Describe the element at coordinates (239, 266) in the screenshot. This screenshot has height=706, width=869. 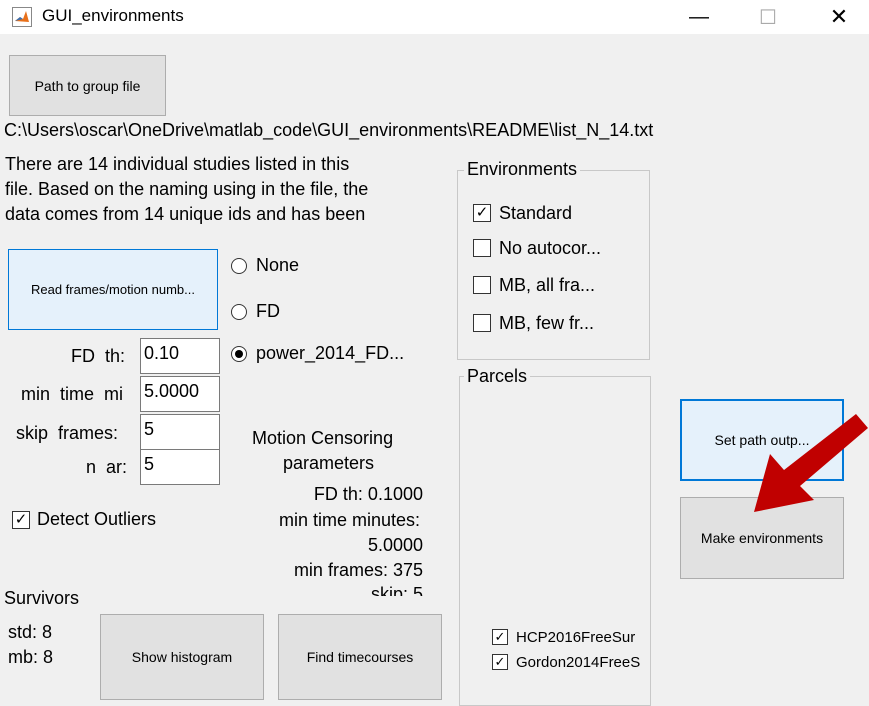
I see `radio-none` at that location.